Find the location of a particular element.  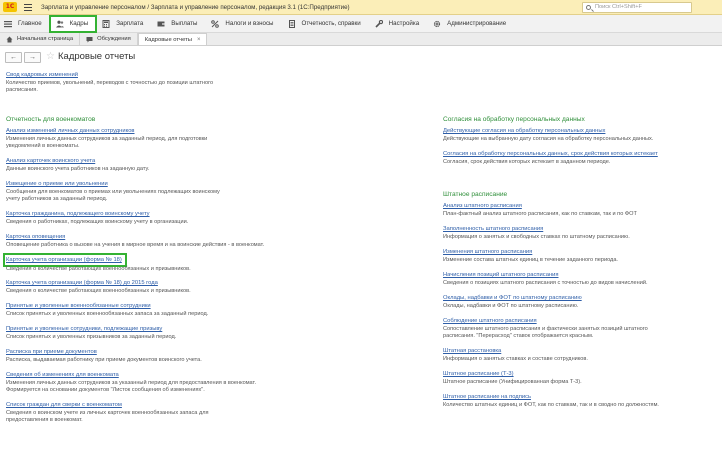

report-link-highlighted: Карточка учета организации (форма № 18) is located at coordinates (65, 260).